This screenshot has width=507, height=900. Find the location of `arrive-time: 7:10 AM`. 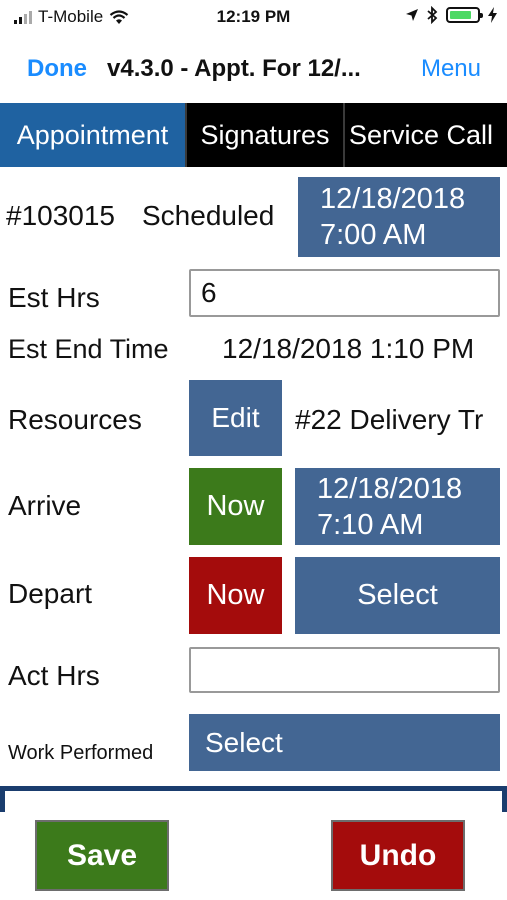

arrive-time: 7:10 AM is located at coordinates (370, 524).